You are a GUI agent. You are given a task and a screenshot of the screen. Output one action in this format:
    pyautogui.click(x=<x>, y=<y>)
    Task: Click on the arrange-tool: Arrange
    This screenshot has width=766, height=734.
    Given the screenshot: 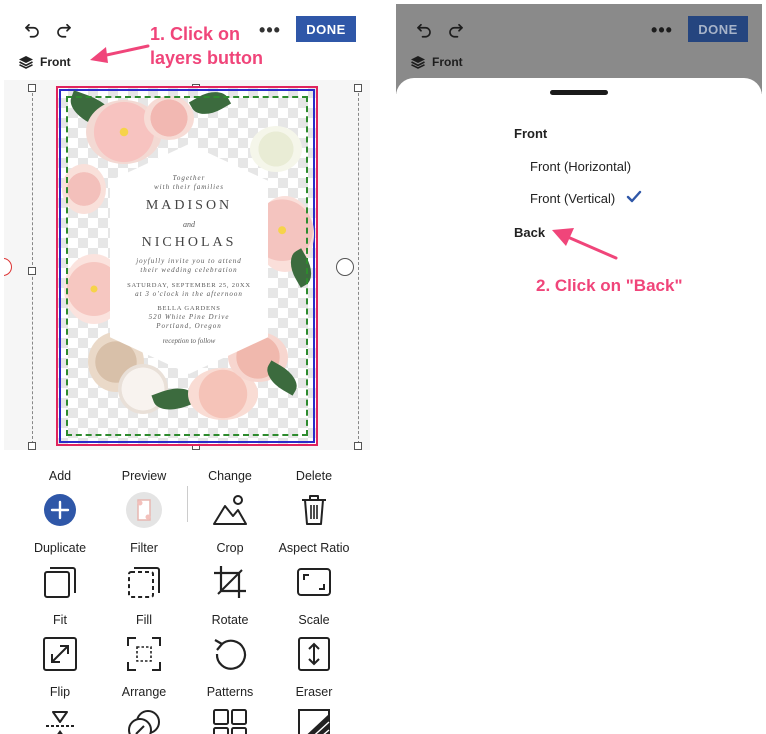 What is the action you would take?
    pyautogui.click(x=144, y=709)
    